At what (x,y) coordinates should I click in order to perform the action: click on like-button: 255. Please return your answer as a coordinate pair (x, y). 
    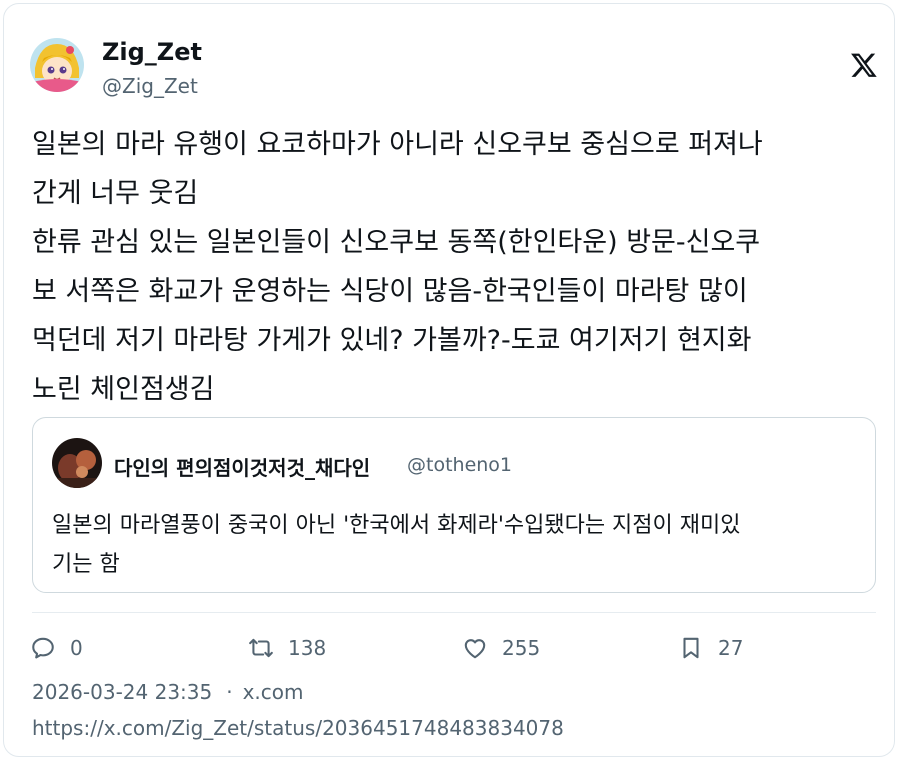
    Looking at the image, I should click on (501, 648).